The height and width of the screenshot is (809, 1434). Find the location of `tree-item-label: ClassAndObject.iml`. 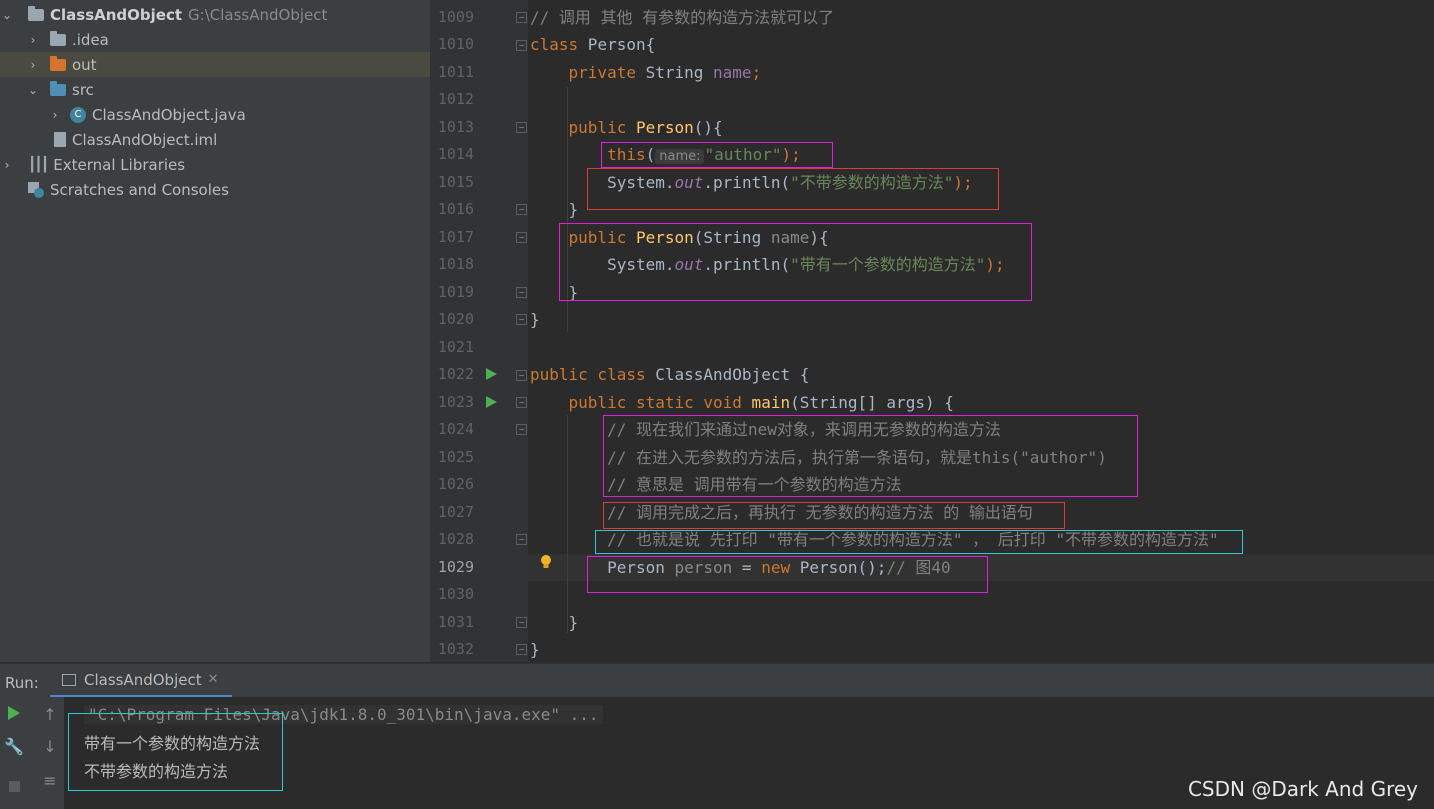

tree-item-label: ClassAndObject.iml is located at coordinates (145, 139).